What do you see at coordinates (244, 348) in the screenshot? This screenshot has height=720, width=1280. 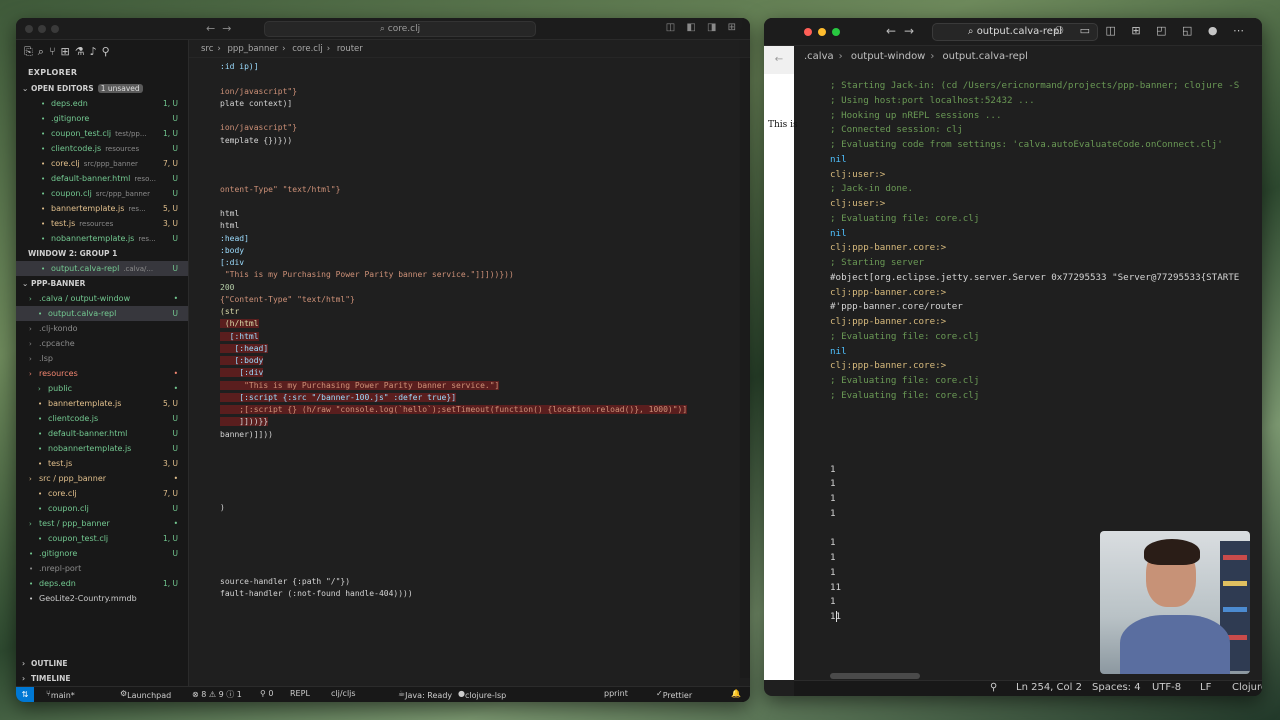 I see `code-line: [:head]` at bounding box center [244, 348].